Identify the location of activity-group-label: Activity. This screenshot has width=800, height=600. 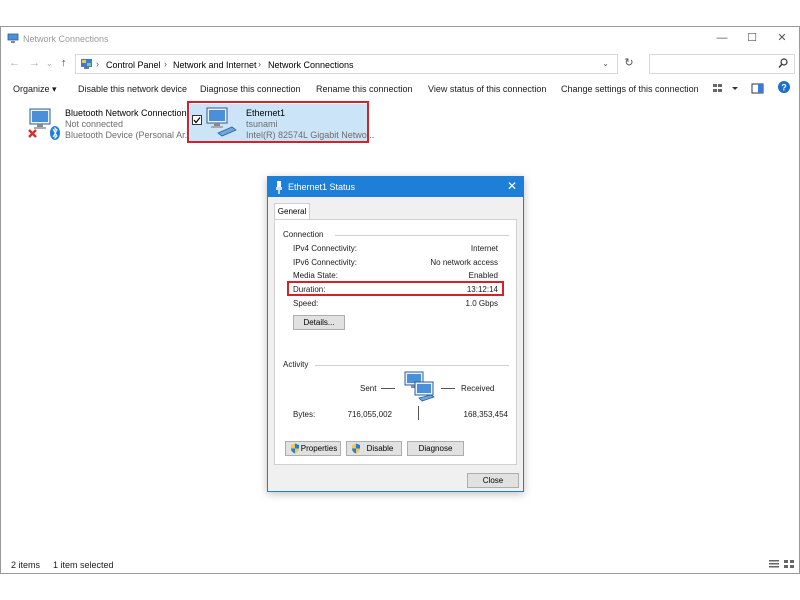
(296, 364).